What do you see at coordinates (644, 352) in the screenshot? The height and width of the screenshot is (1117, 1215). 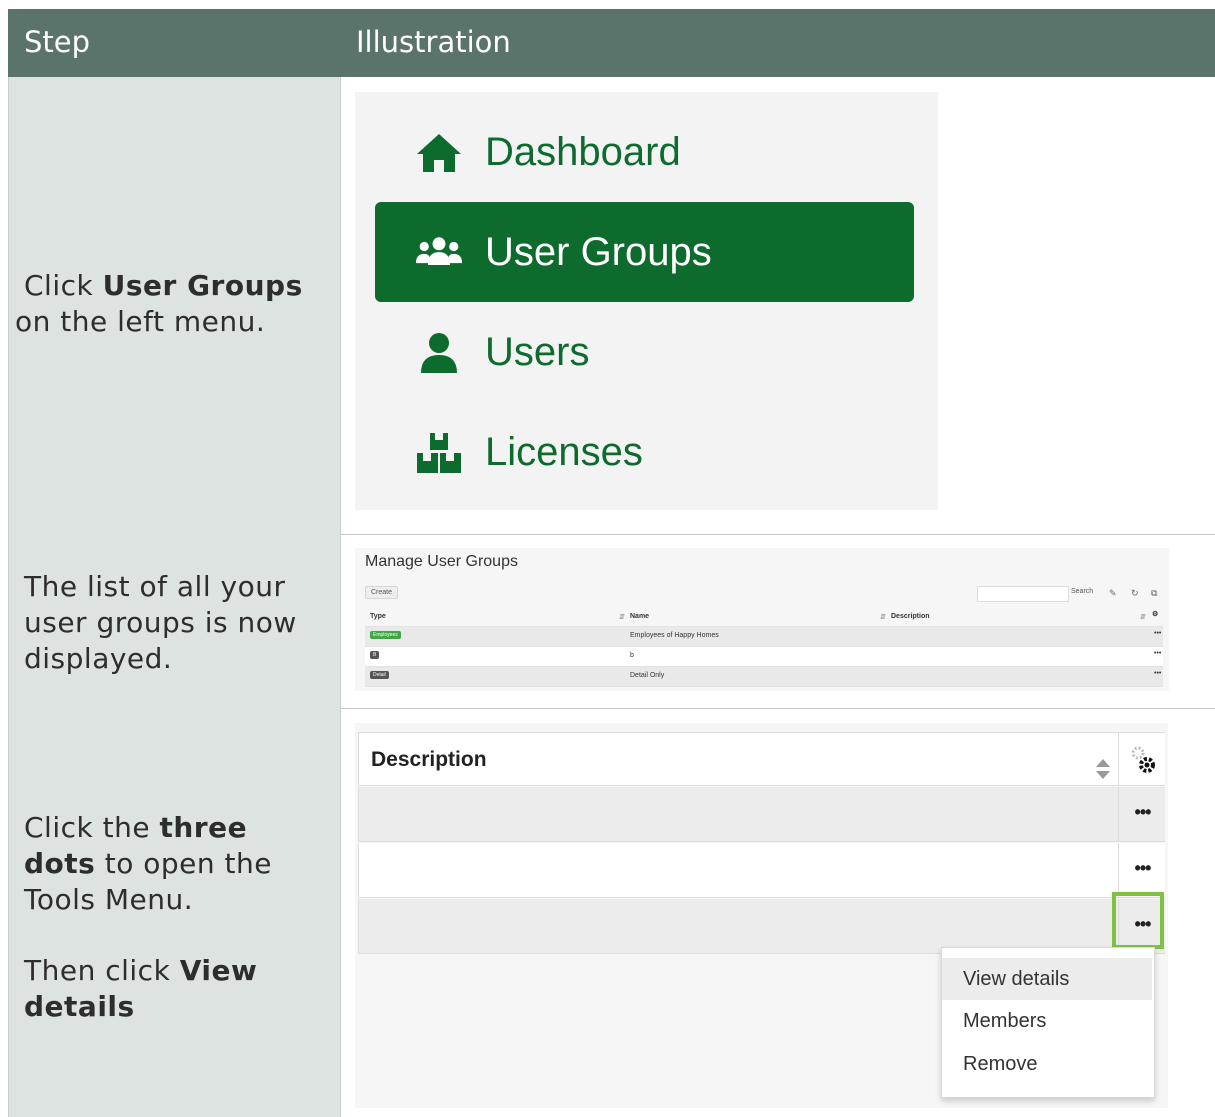 I see `menu-item-users: Users` at bounding box center [644, 352].